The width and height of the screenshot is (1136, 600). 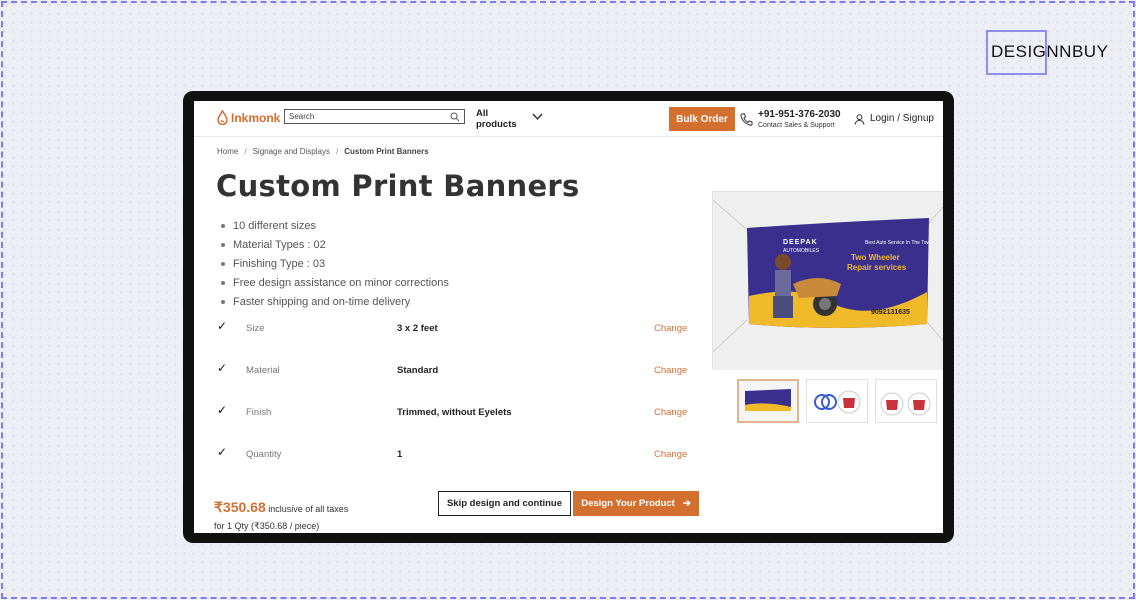 I want to click on banner-company-sub: AUTOMOBILES, so click(x=801, y=251).